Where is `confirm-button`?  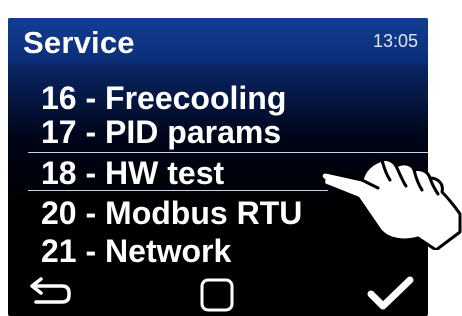
confirm-button is located at coordinates (391, 294).